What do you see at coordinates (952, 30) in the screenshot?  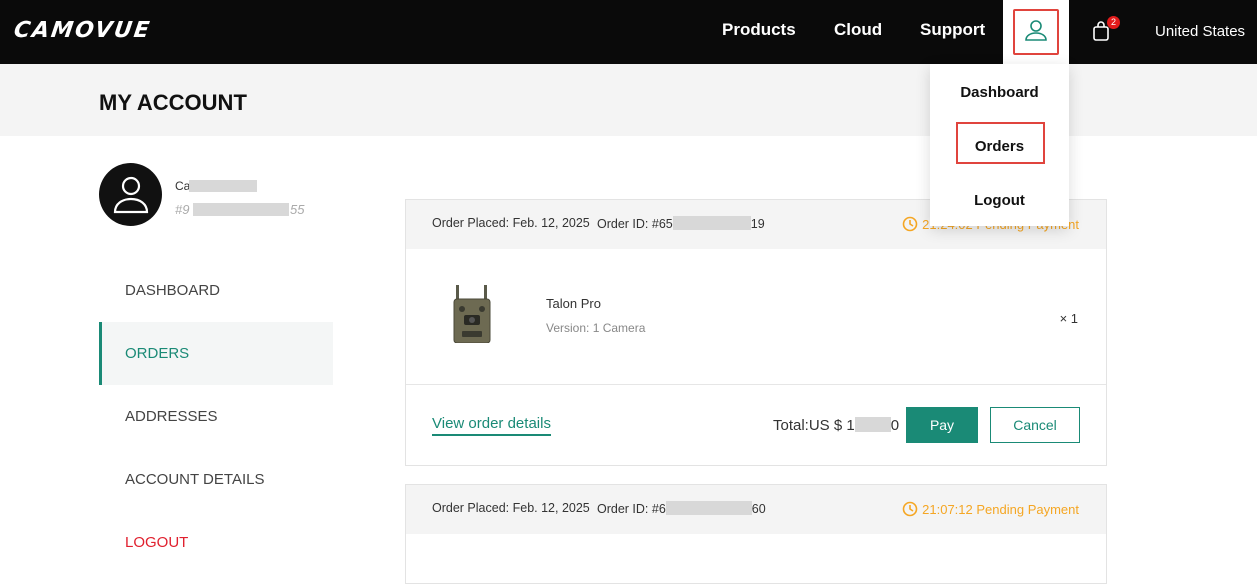 I see `nav-support: Support` at bounding box center [952, 30].